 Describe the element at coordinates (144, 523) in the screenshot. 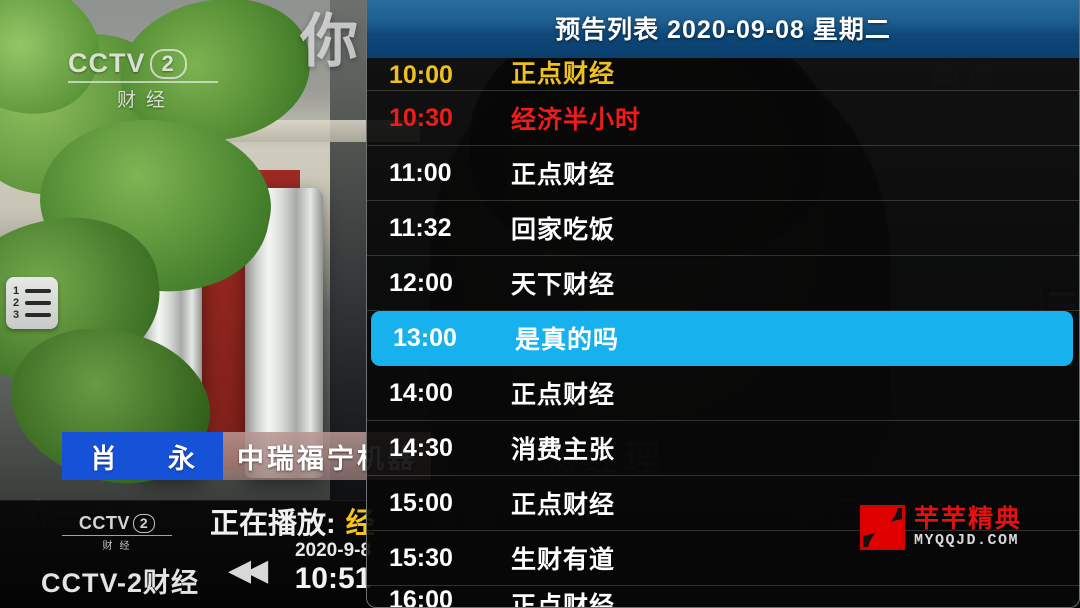

I see `channel-logo-number: 2` at that location.